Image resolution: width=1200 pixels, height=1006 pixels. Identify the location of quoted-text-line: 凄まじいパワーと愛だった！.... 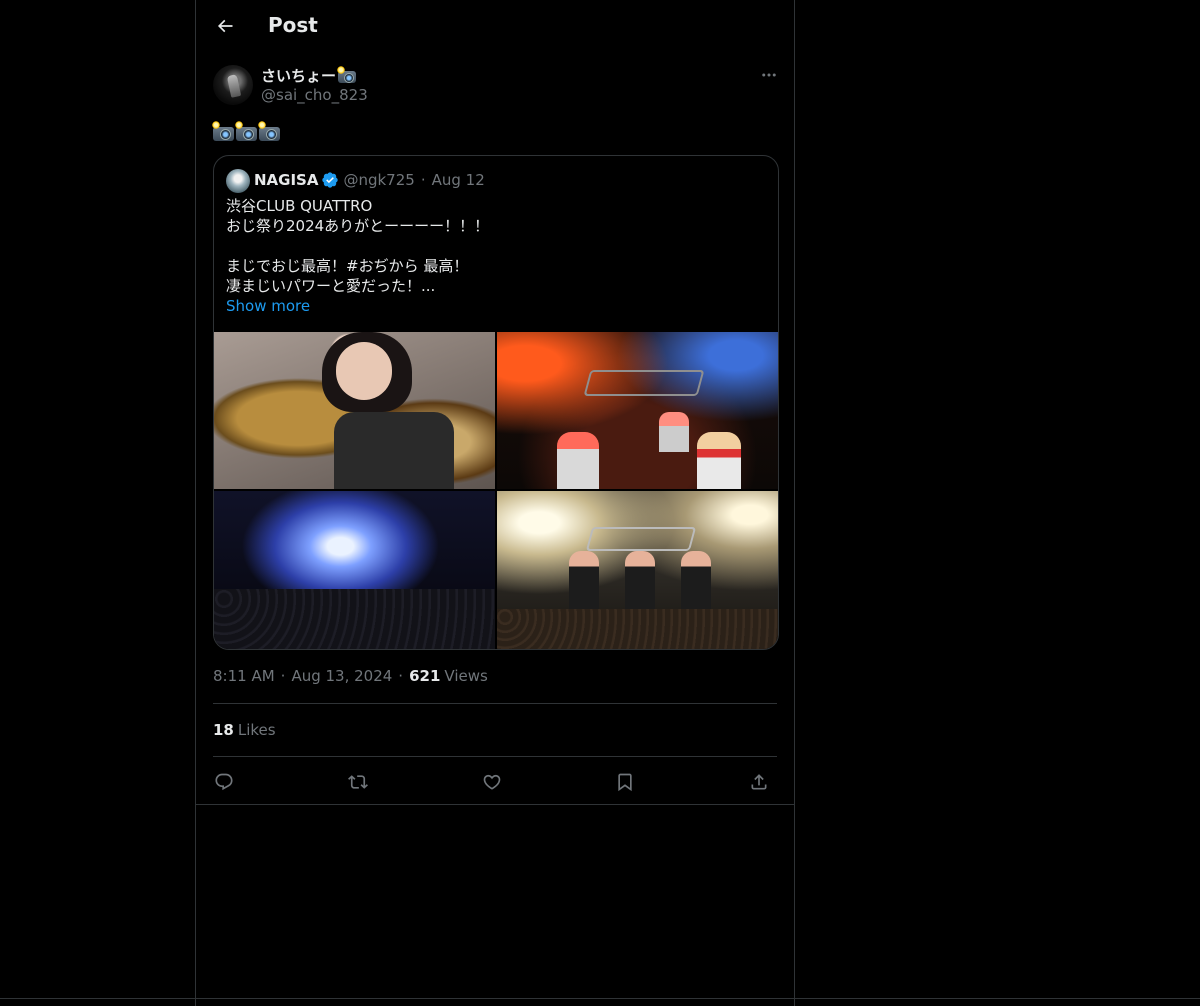
(331, 286).